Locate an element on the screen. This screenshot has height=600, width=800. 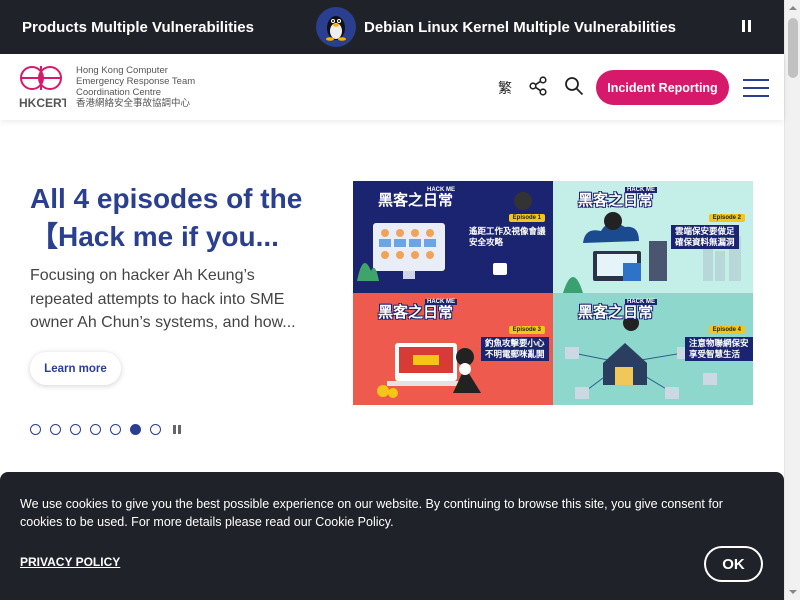
caption-line: 遙距工作及視像會議 is located at coordinates (507, 231).